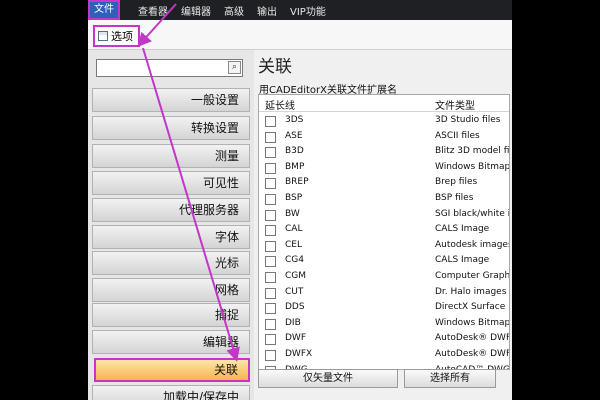  Describe the element at coordinates (294, 151) in the screenshot. I see `extension-cell: B3D` at that location.